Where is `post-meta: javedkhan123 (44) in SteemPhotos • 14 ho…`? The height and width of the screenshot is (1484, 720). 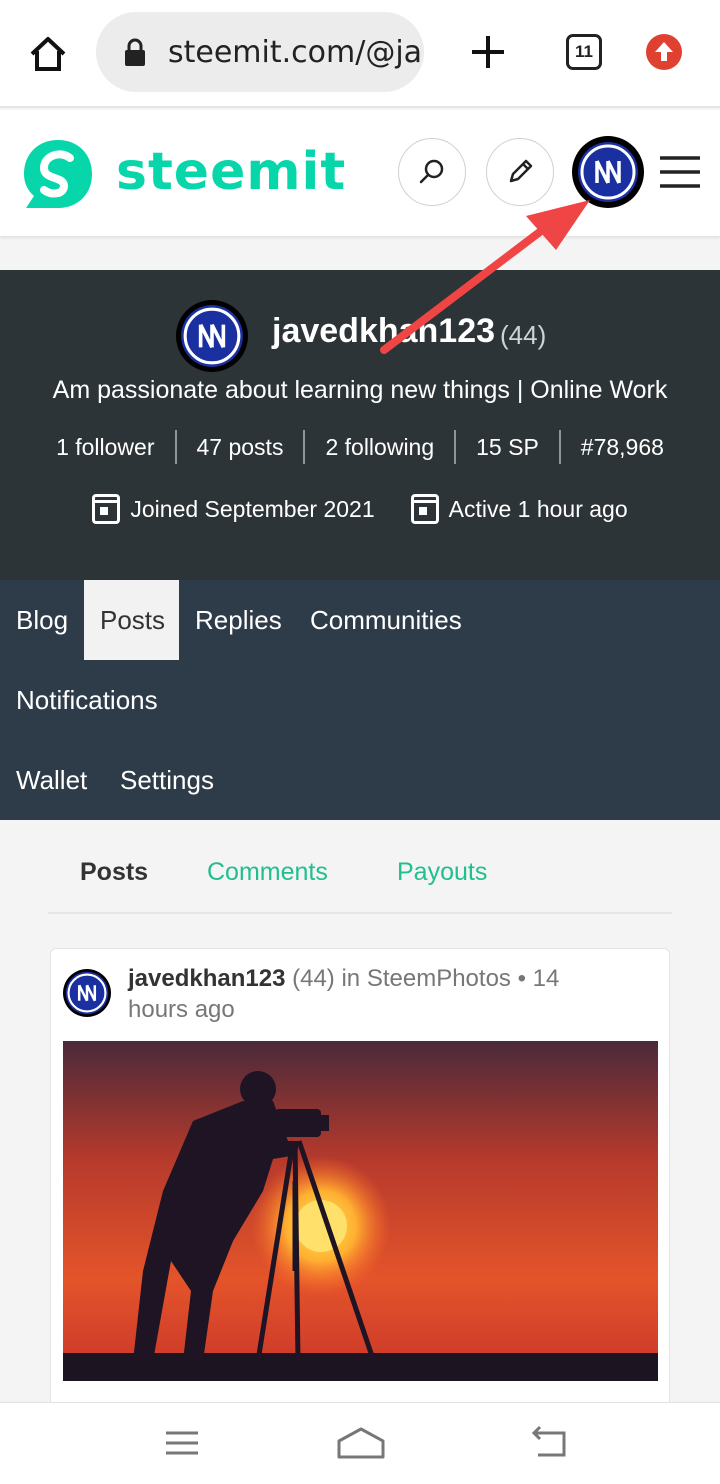
post-meta: javedkhan123 (44) in SteemPhotos • 14 ho… is located at coordinates (373, 994).